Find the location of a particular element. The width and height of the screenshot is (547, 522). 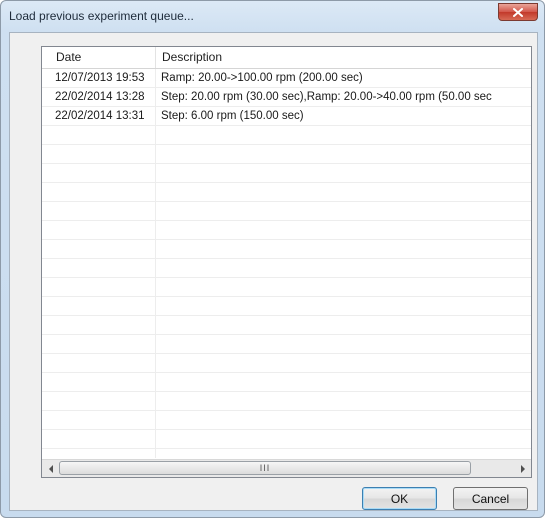

close-button is located at coordinates (518, 12).